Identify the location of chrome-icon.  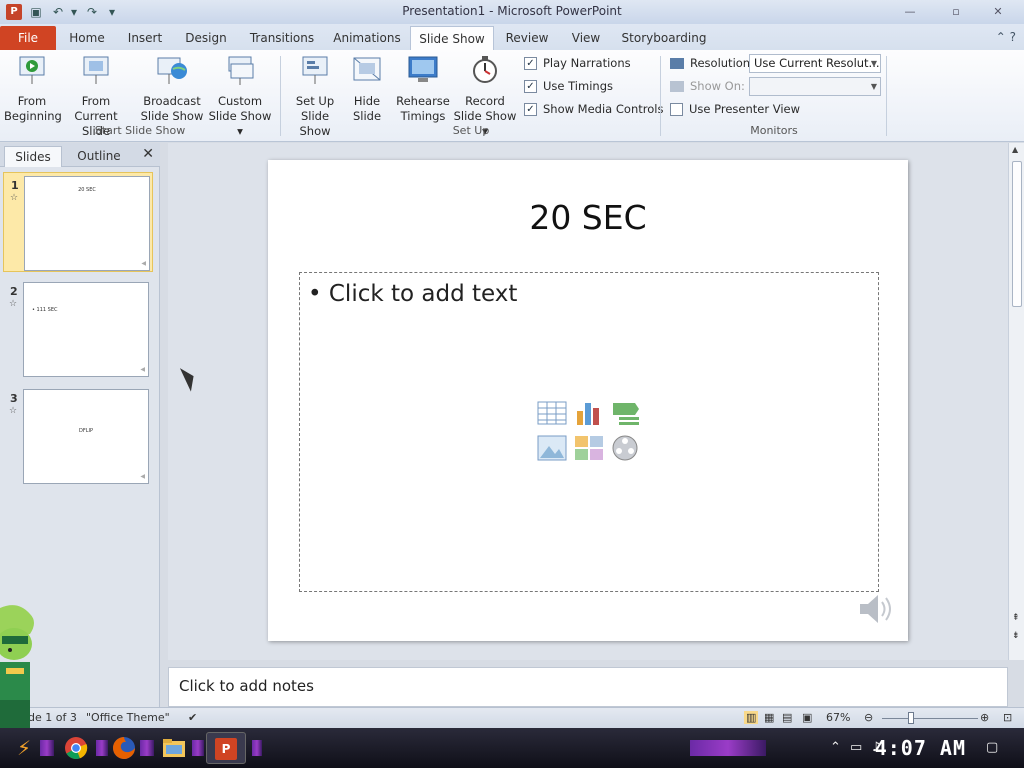
(76, 748).